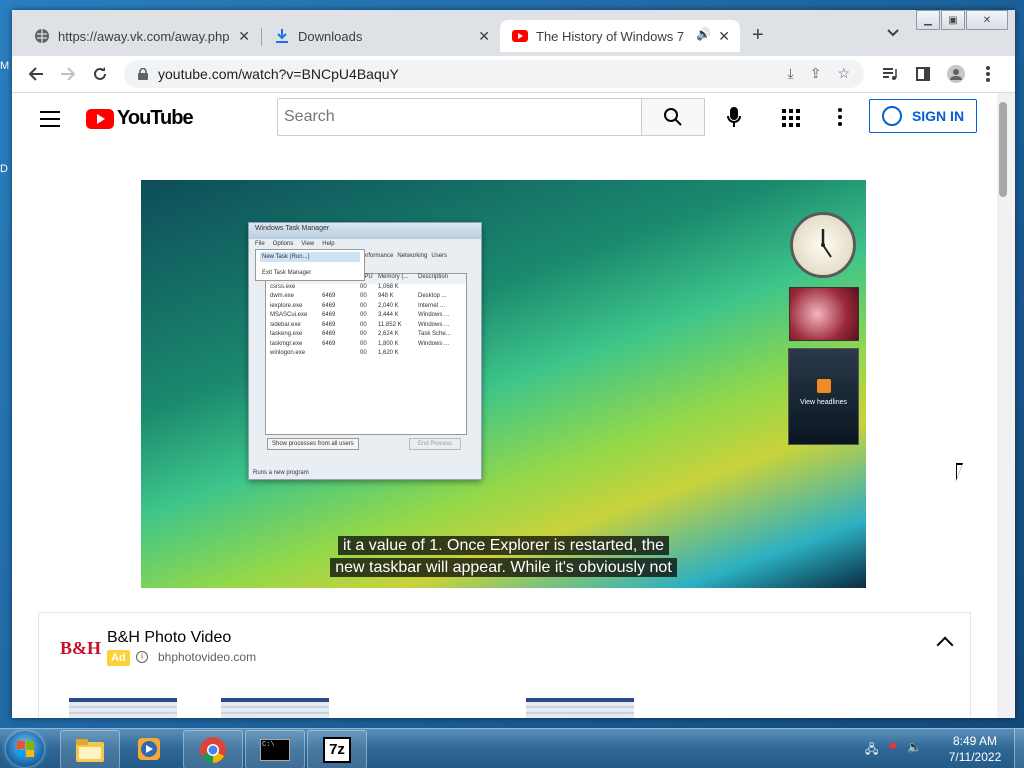  What do you see at coordinates (388, 334) in the screenshot?
I see `process-cell: 2,624 K` at bounding box center [388, 334].